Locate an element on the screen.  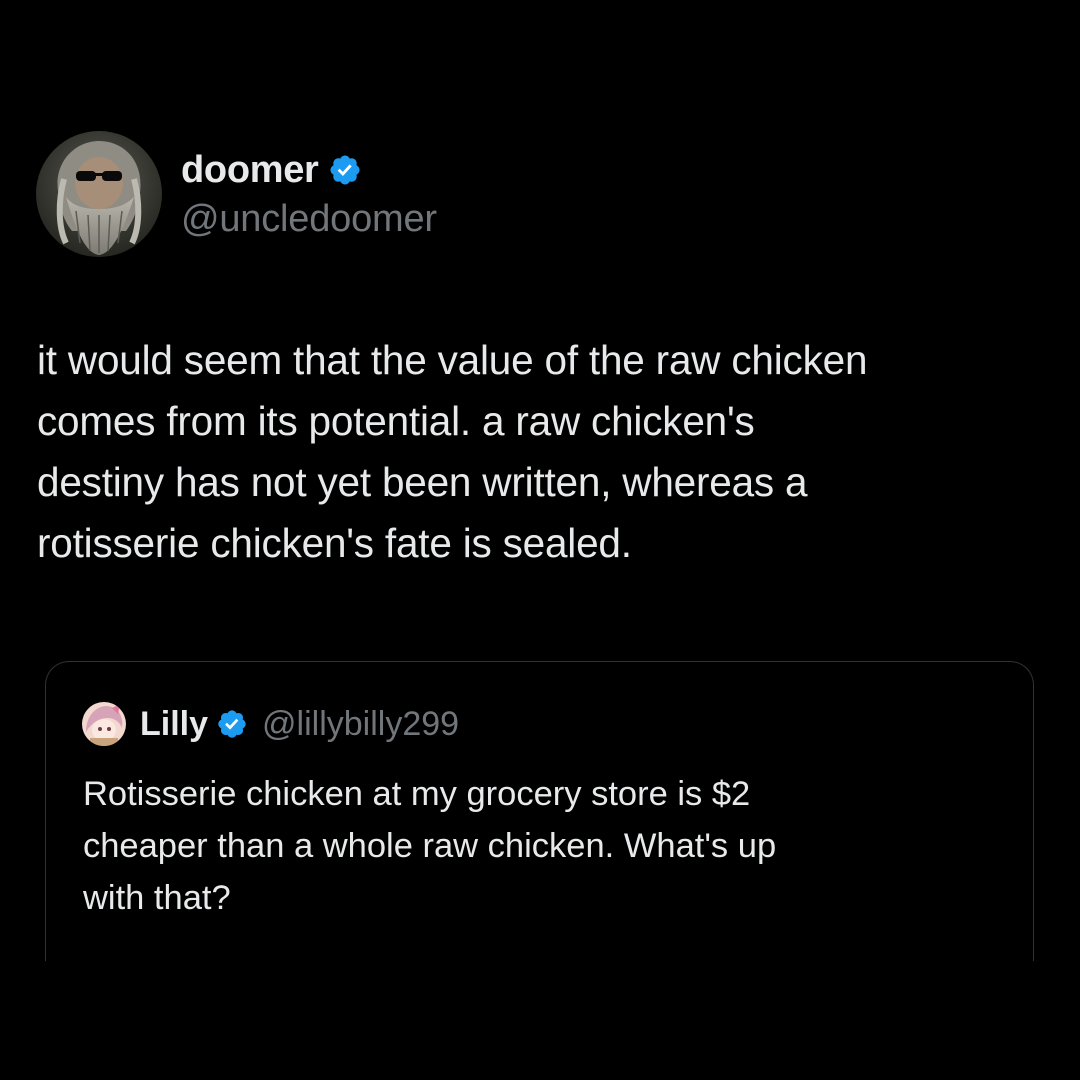
quoted-author-display-name: Lilly is located at coordinates (174, 724).